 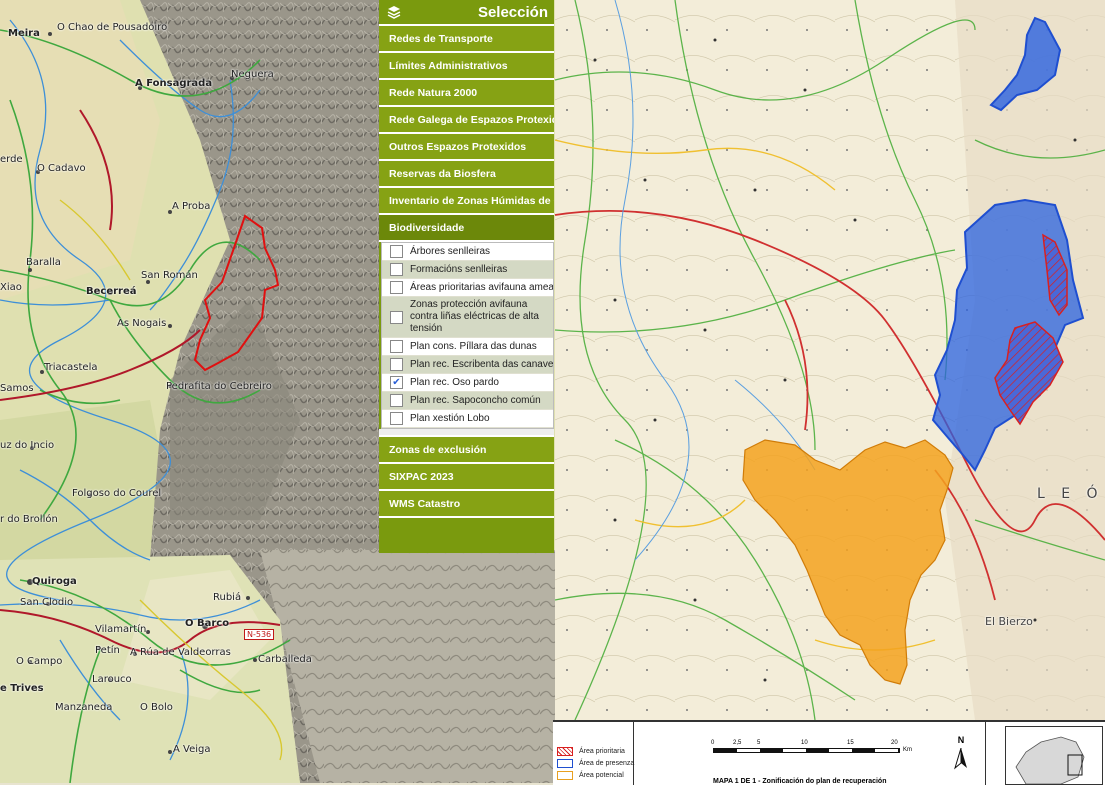 I want to click on category-admin-limits: Límites Administrativos, so click(x=466, y=66).